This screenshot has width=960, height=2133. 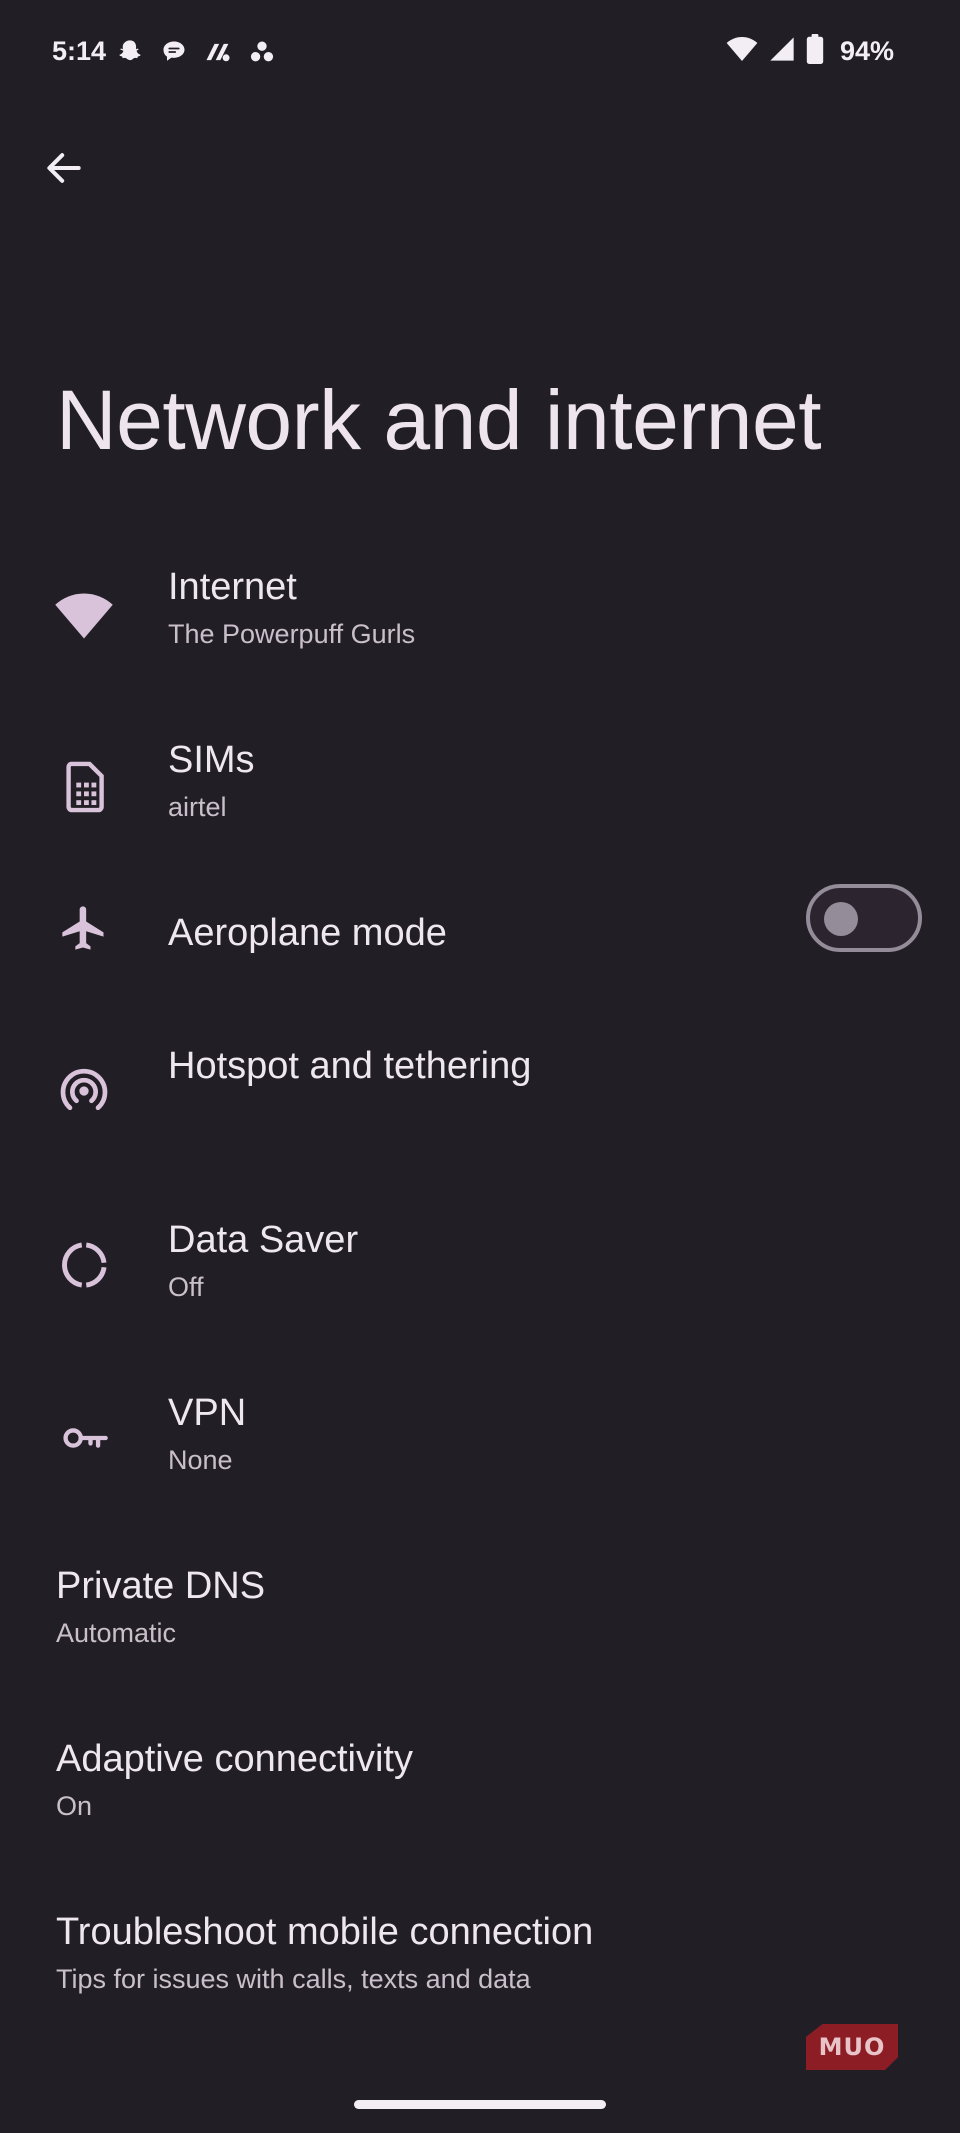 I want to click on battery-percent: 94%, so click(x=866, y=51).